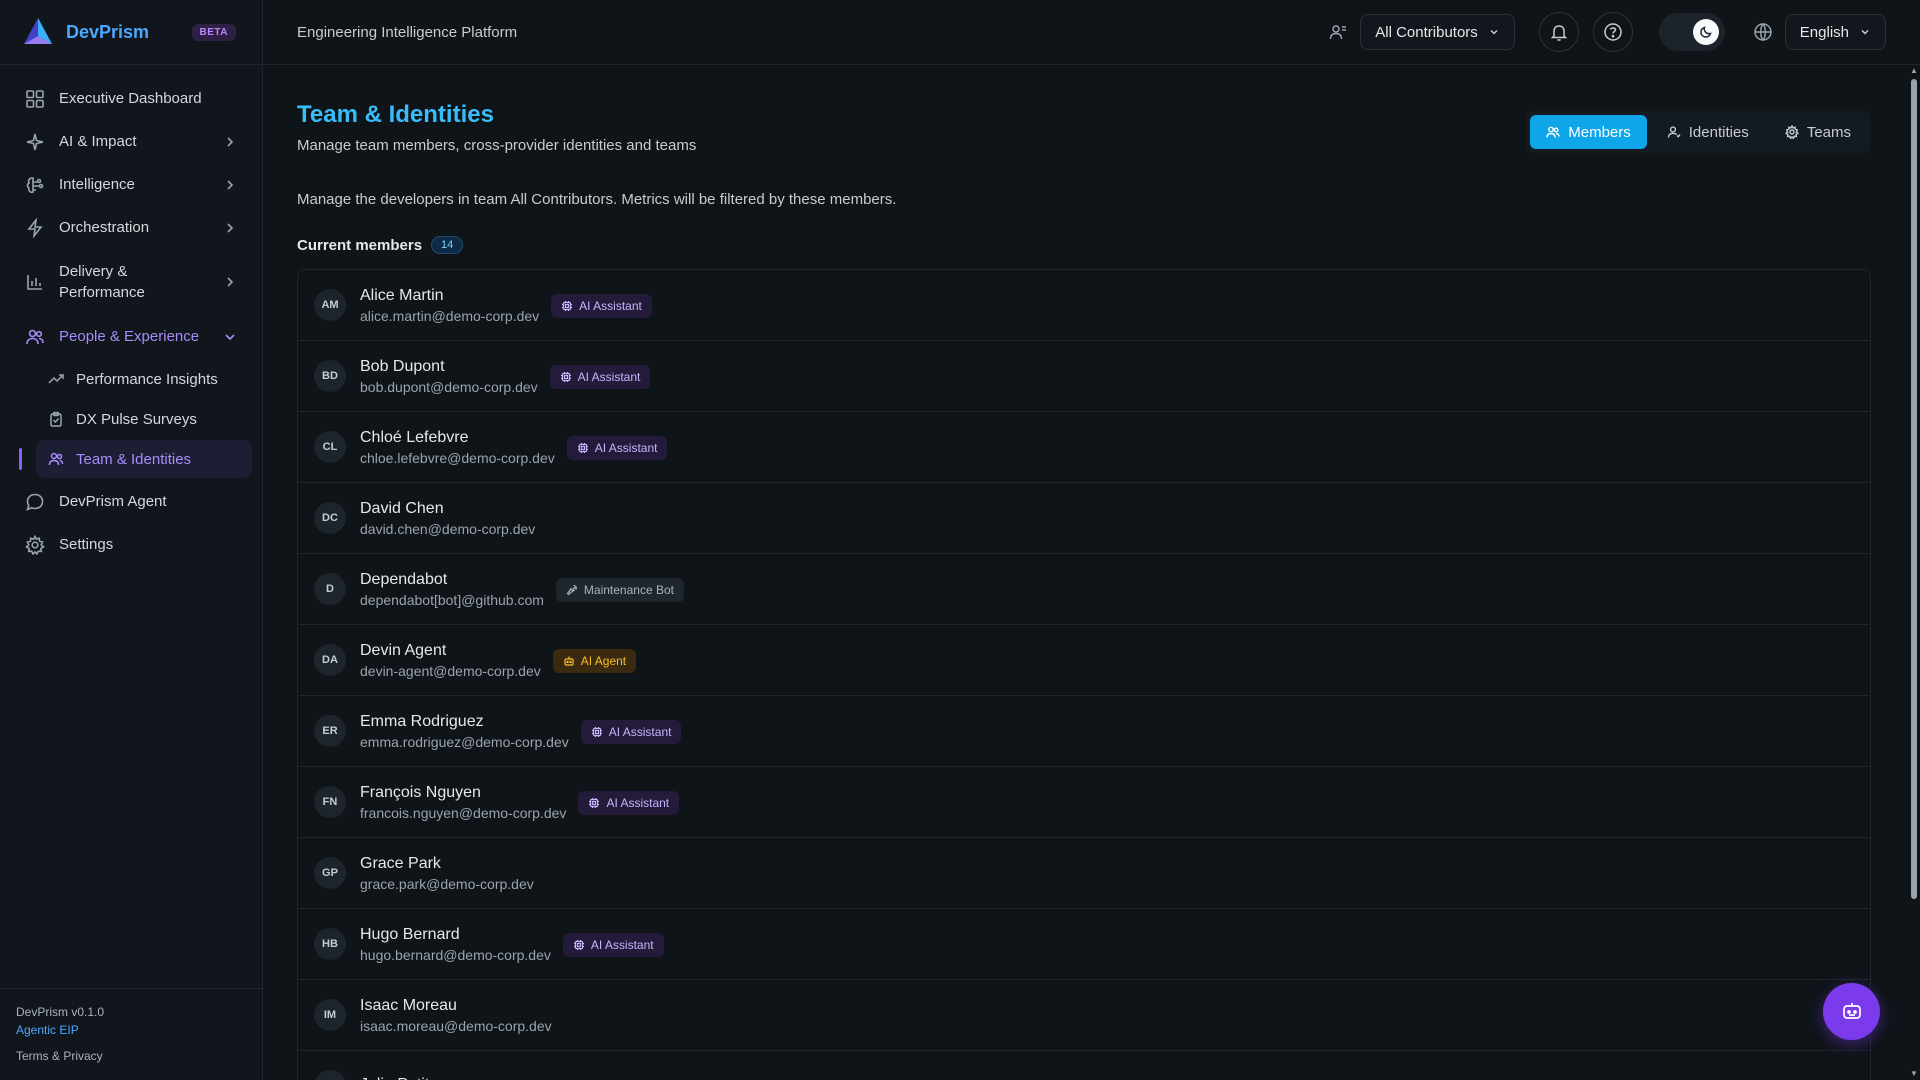 This screenshot has height=1080, width=1920. I want to click on chat-assistant-button, so click(1851, 1011).